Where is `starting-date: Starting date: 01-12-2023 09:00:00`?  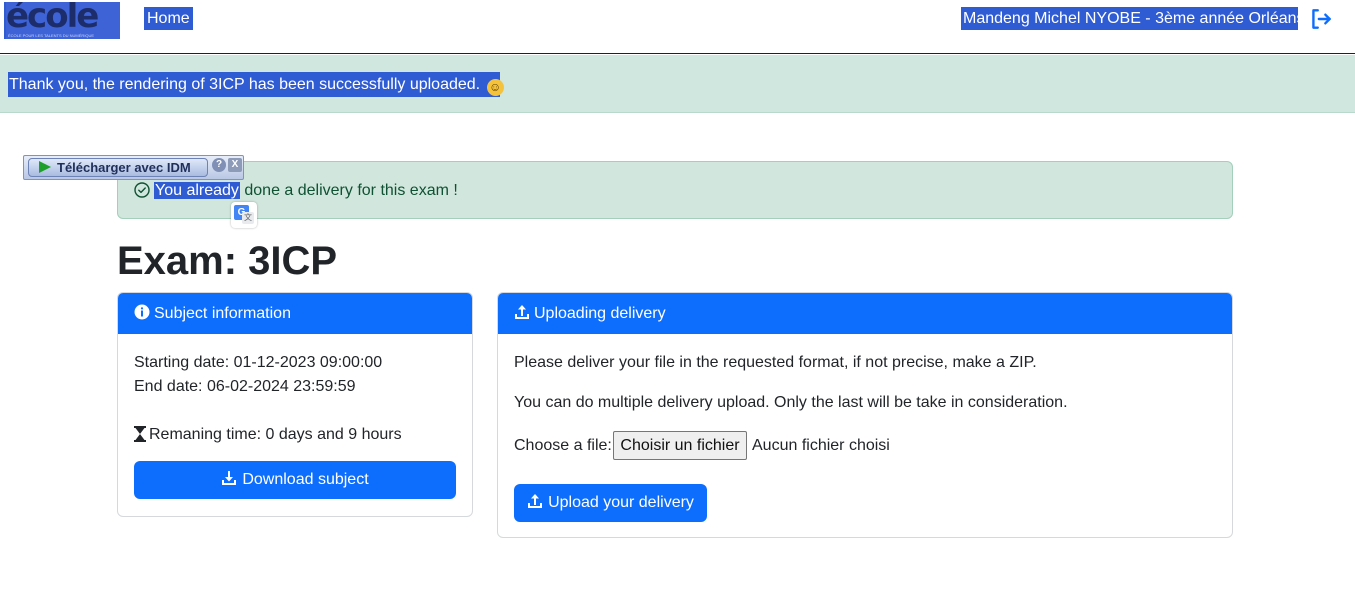
starting-date: Starting date: 01-12-2023 09:00:00 is located at coordinates (258, 362).